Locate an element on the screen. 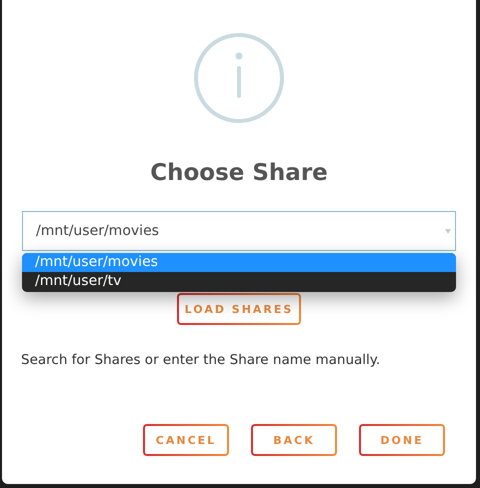  load-shares-button: LOAD SHARES is located at coordinates (239, 309).